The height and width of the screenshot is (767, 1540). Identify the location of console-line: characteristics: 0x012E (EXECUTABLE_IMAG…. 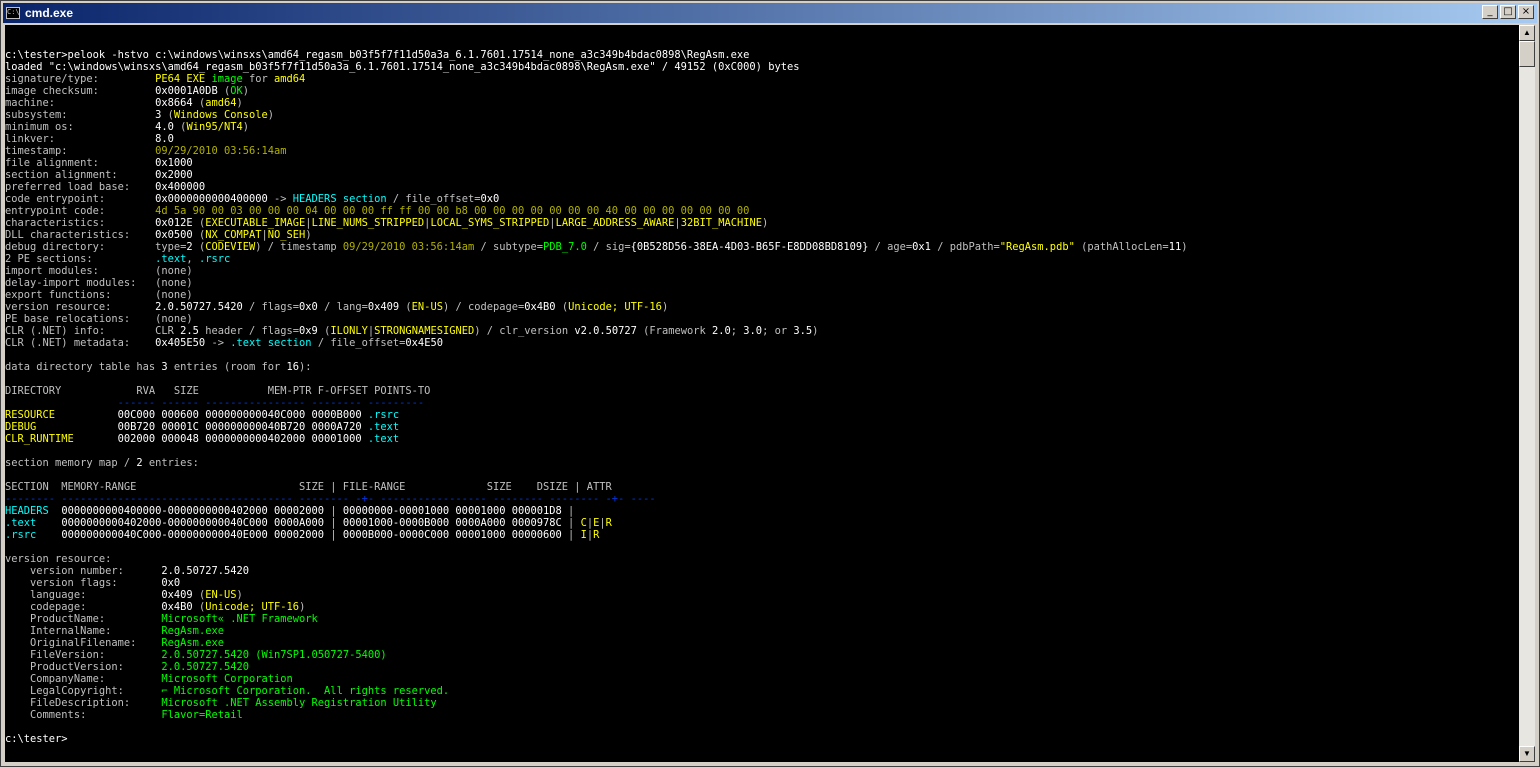
(762, 223).